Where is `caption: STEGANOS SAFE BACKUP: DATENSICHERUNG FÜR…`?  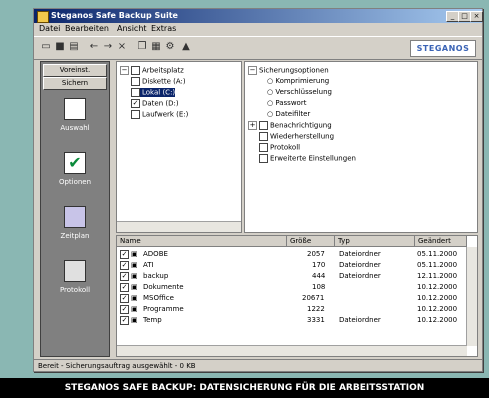 caption: STEGANOS SAFE BACKUP: DATENSICHERUNG FÜR… is located at coordinates (244, 388).